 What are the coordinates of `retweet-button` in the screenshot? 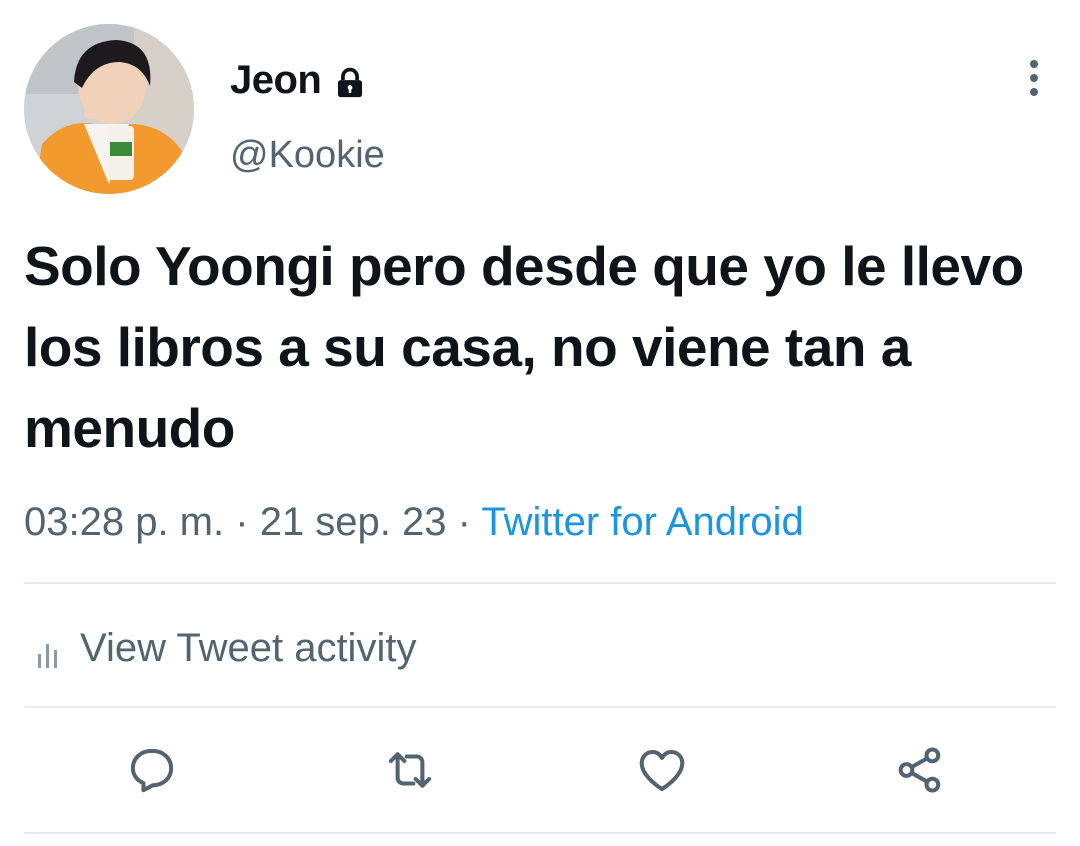 It's located at (410, 770).